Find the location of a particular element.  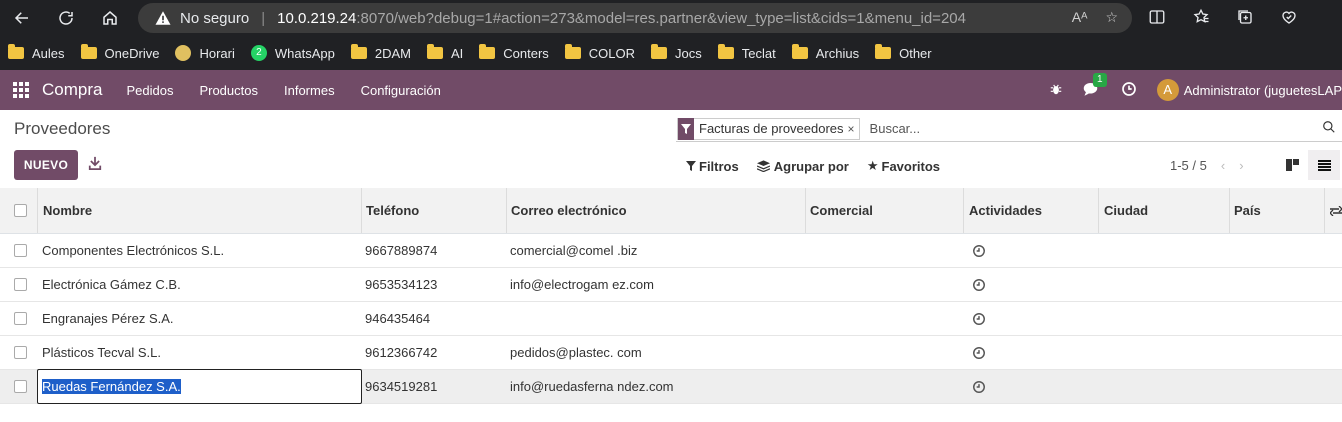

menu-pedidos: Pedidos is located at coordinates (149, 90).